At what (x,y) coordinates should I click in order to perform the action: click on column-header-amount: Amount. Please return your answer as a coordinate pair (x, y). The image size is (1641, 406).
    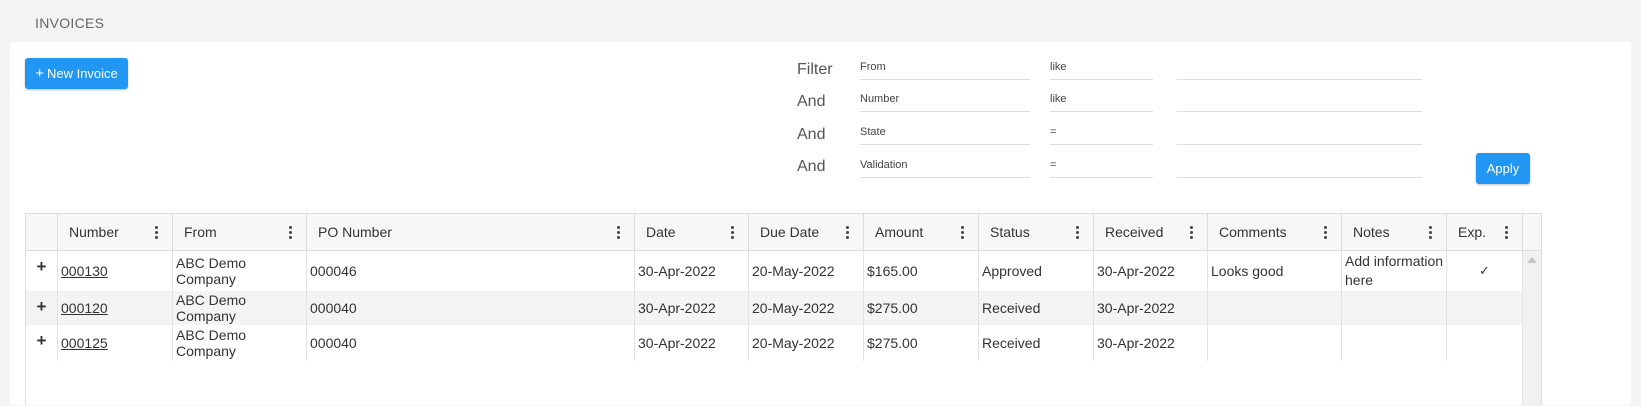
    Looking at the image, I should click on (920, 232).